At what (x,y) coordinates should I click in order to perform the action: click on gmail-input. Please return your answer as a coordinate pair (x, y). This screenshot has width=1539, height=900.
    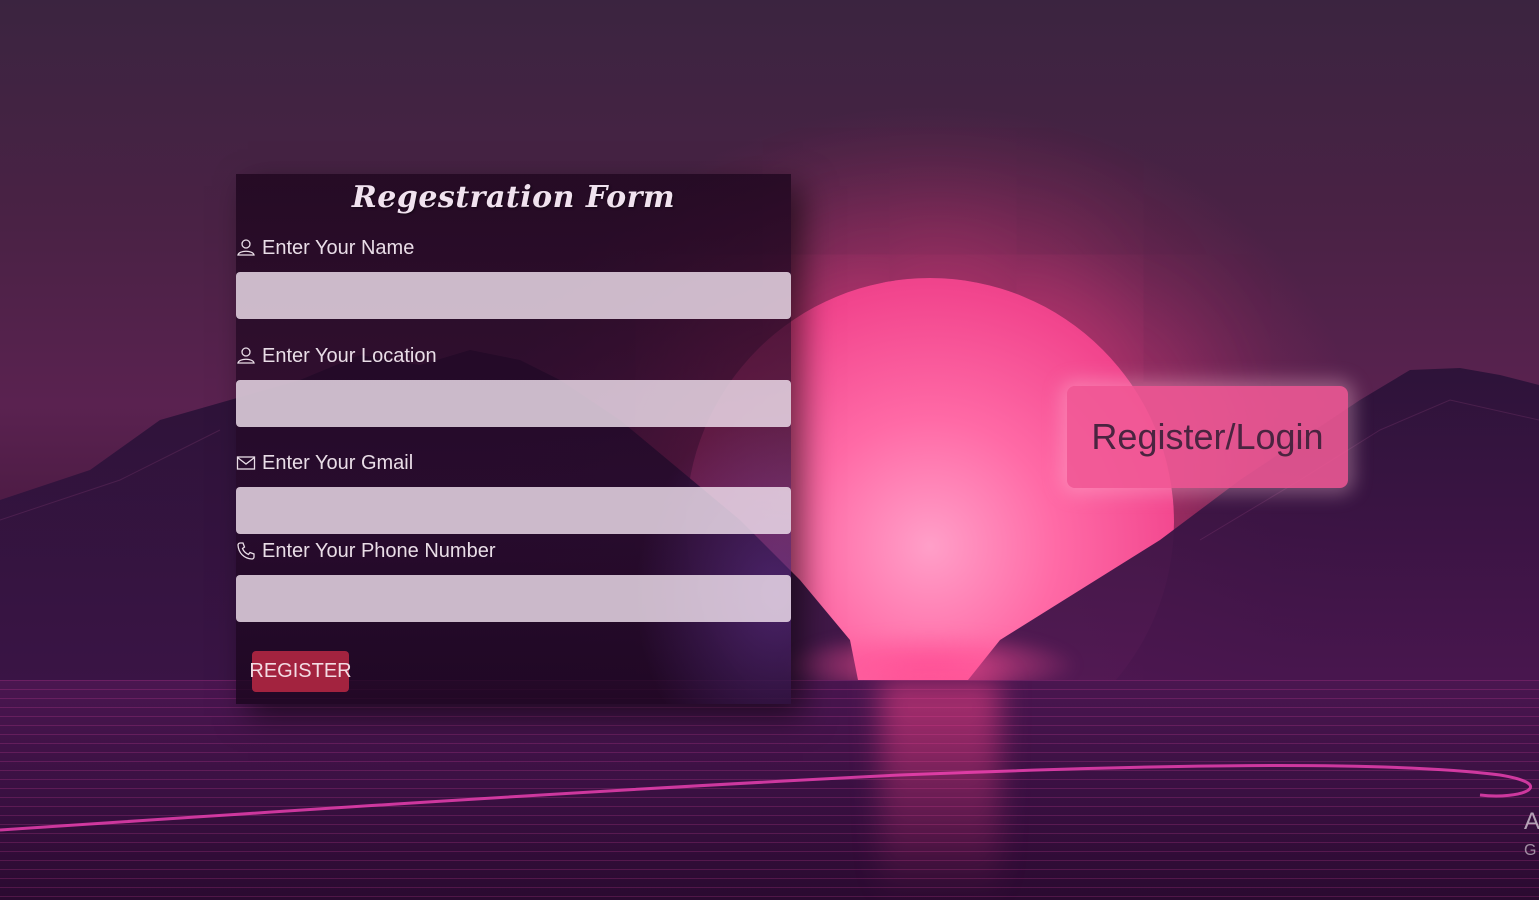
    Looking at the image, I should click on (513, 510).